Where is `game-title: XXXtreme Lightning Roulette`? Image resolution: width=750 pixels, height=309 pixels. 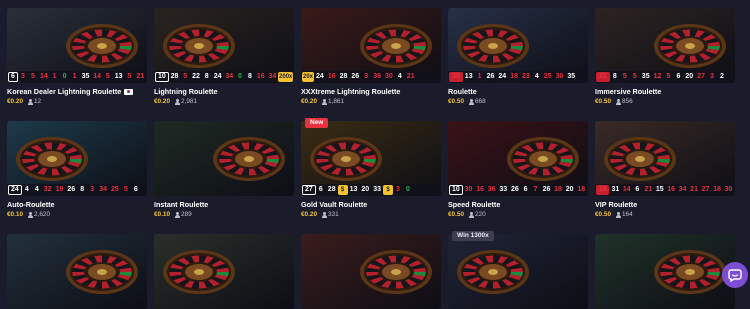 game-title: XXXtreme Lightning Roulette is located at coordinates (371, 91).